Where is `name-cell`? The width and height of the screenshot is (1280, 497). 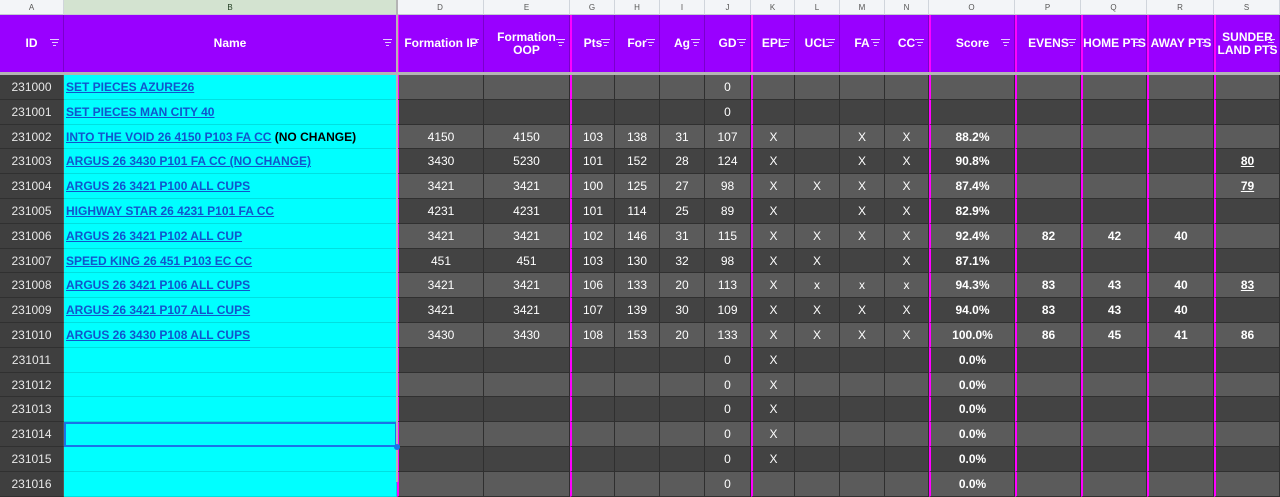 name-cell is located at coordinates (230, 385).